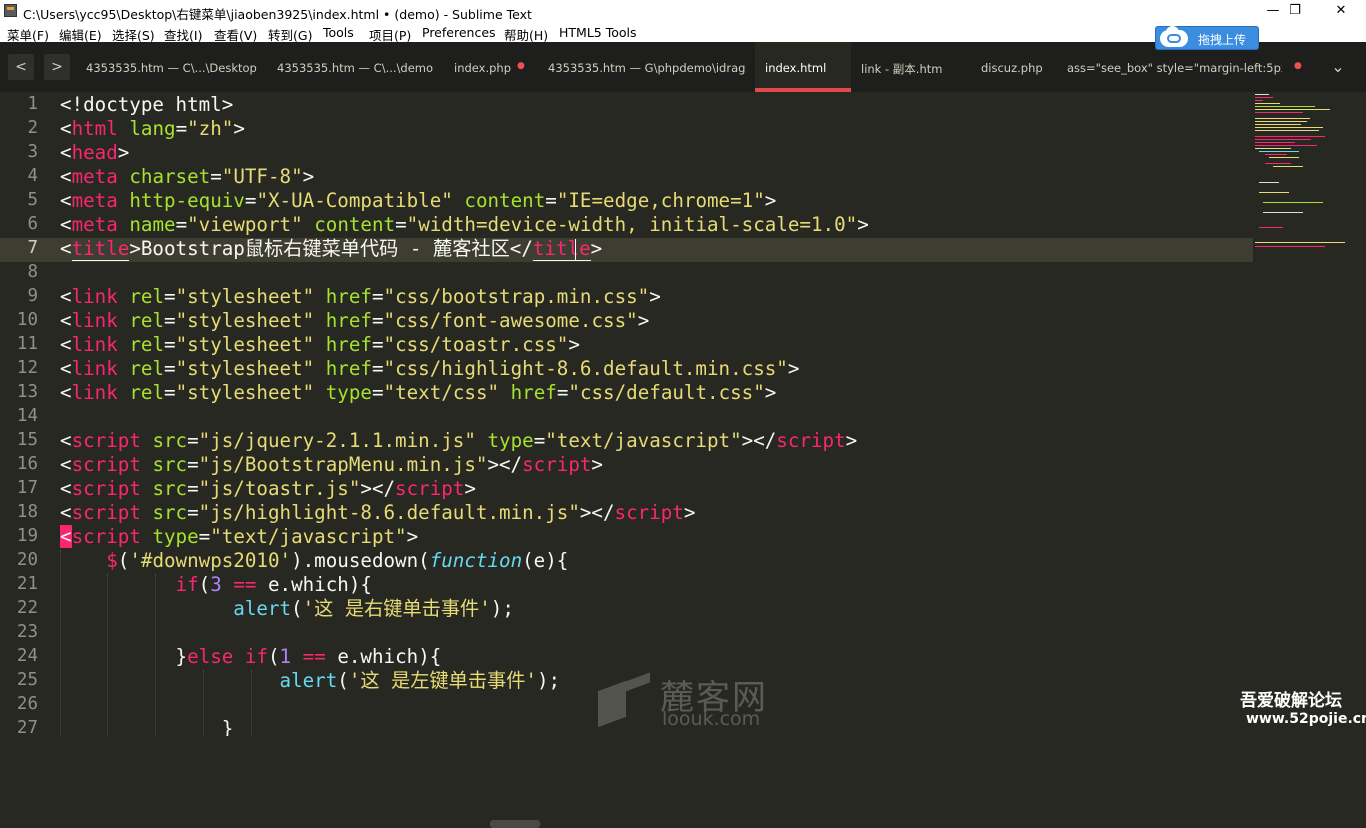 This screenshot has width=1366, height=828. What do you see at coordinates (27, 464) in the screenshot?
I see `line-number: 16` at bounding box center [27, 464].